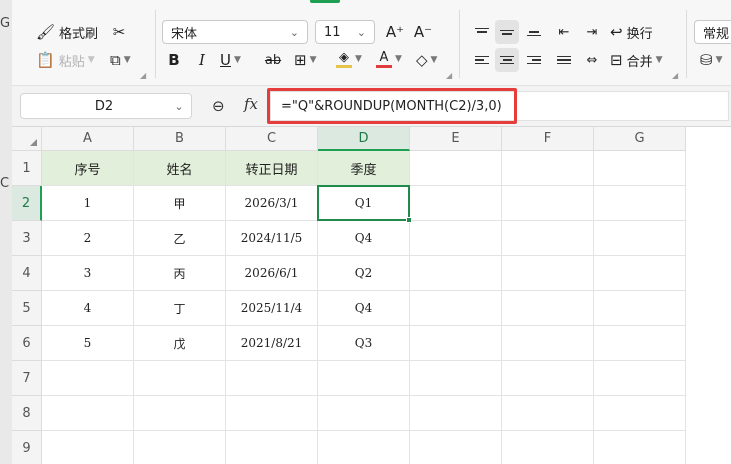  I want to click on fx-icon: fx, so click(251, 104).